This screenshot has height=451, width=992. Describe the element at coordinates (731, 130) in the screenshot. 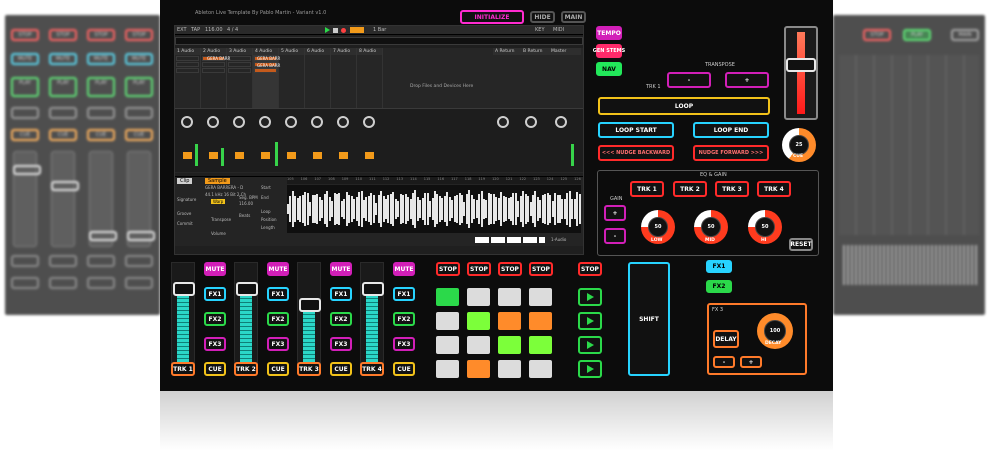

I see `loop-end-button: LOOP END` at that location.